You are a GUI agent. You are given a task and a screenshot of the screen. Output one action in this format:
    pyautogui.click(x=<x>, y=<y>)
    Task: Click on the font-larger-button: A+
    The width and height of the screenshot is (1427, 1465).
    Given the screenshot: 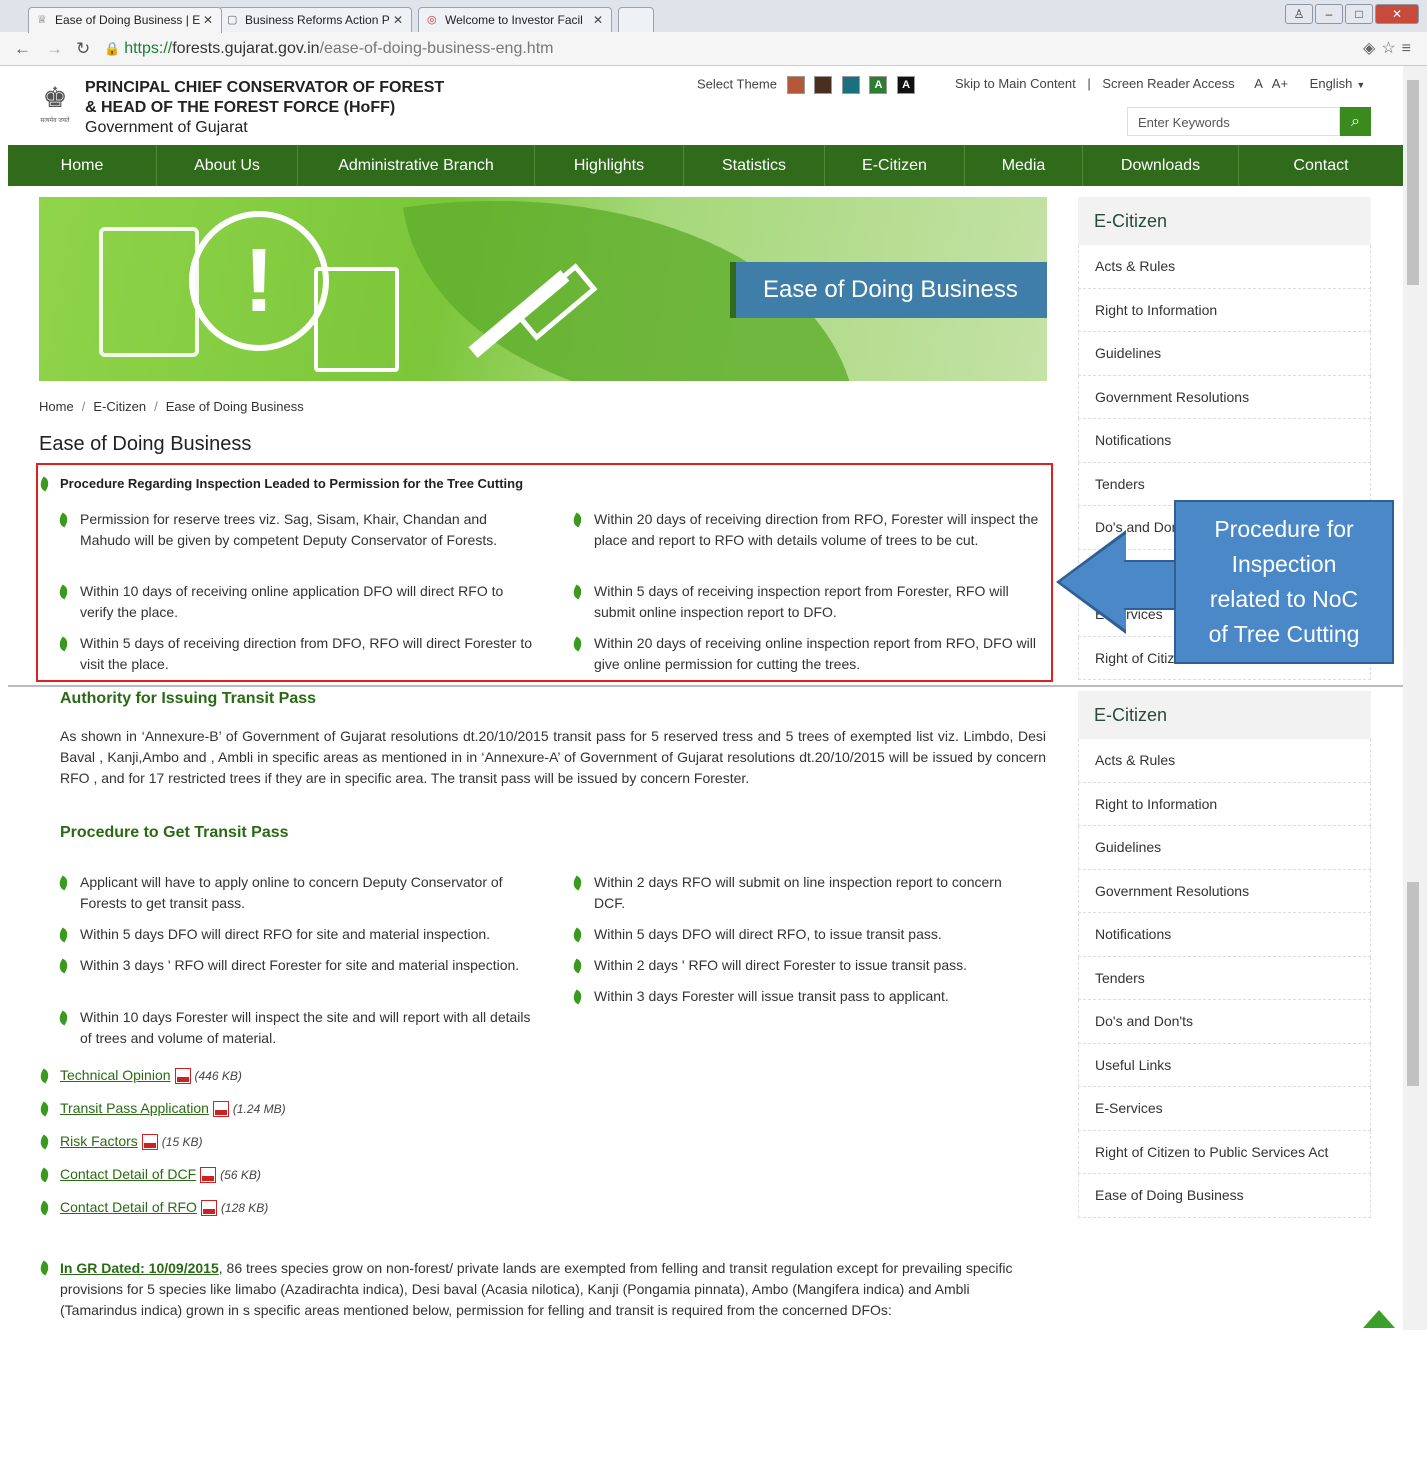 What is the action you would take?
    pyautogui.click(x=1280, y=83)
    